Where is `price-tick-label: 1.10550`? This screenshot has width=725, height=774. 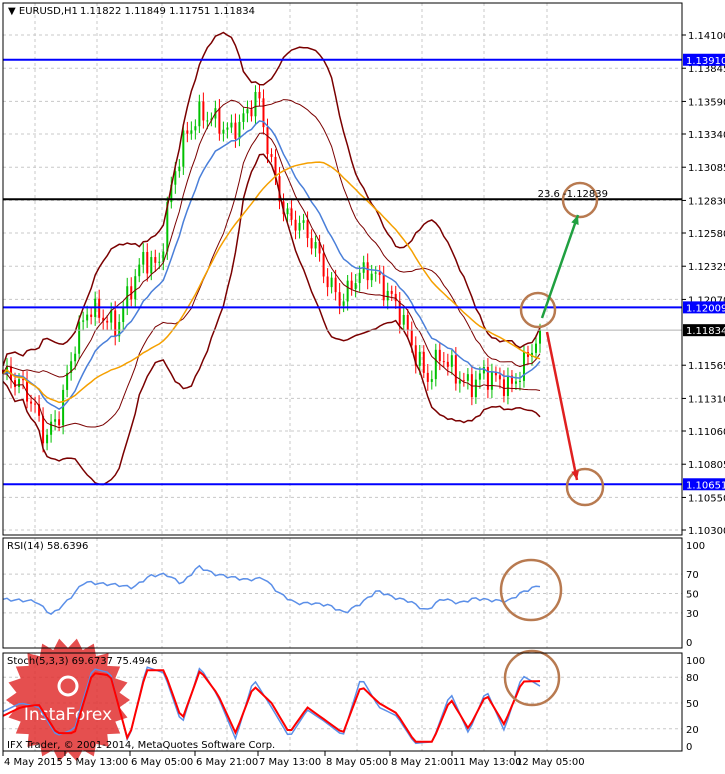
price-tick-label: 1.10550 is located at coordinates (706, 498).